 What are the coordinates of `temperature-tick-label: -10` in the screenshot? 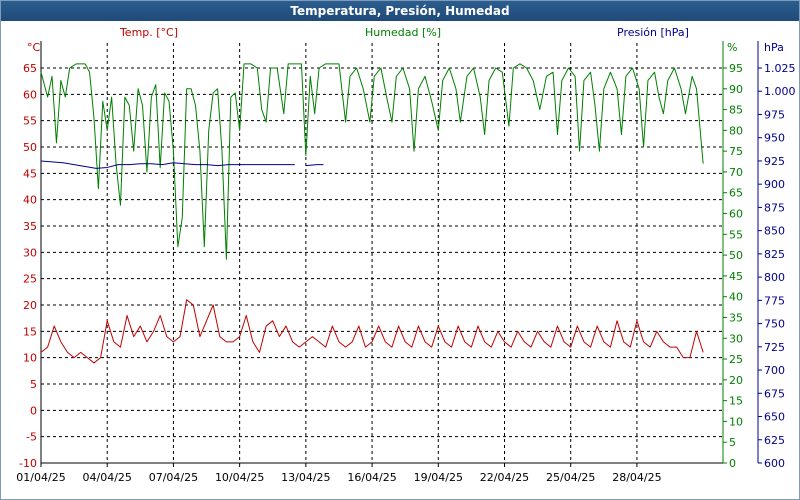 It's located at (28, 463).